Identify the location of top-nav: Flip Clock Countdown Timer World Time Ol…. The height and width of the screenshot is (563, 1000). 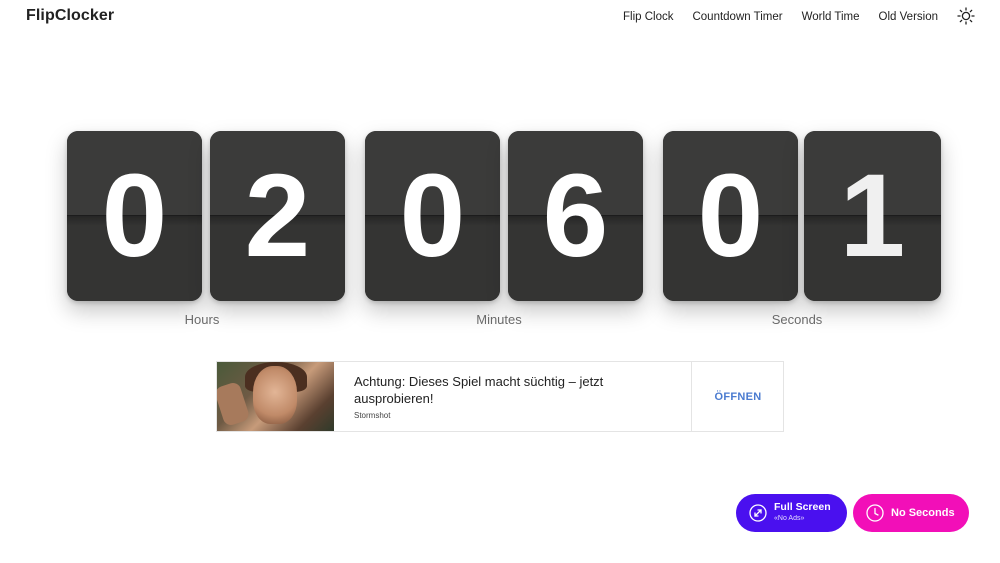
(780, 17).